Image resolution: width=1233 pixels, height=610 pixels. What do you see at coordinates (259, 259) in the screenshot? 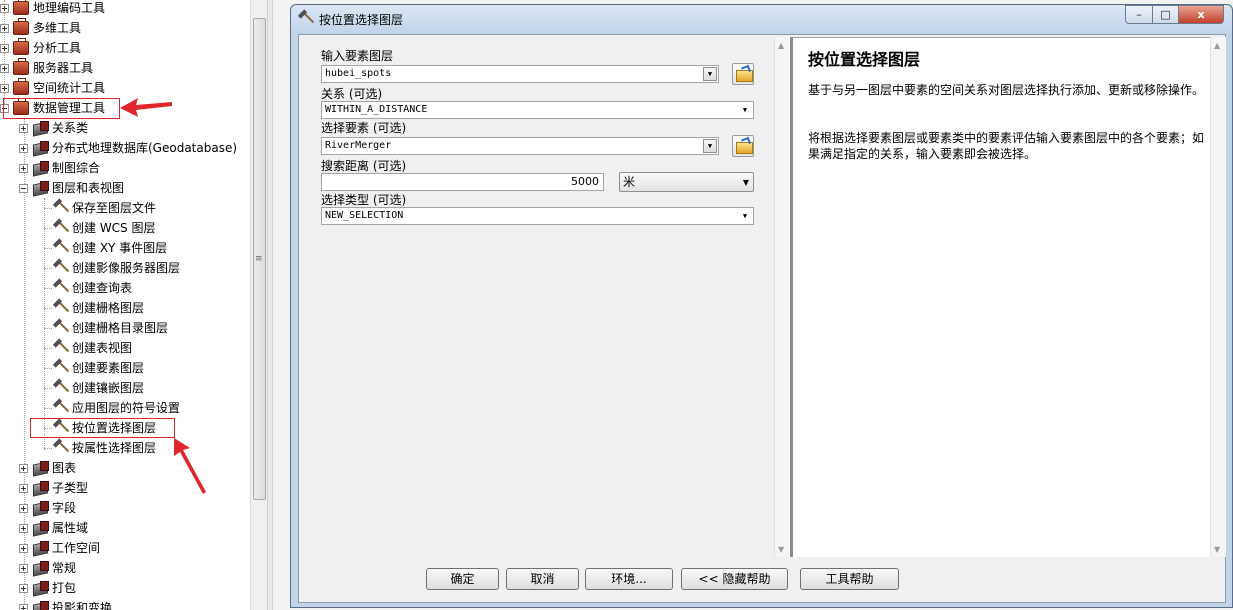
I see `grip-icon: ≡` at bounding box center [259, 259].